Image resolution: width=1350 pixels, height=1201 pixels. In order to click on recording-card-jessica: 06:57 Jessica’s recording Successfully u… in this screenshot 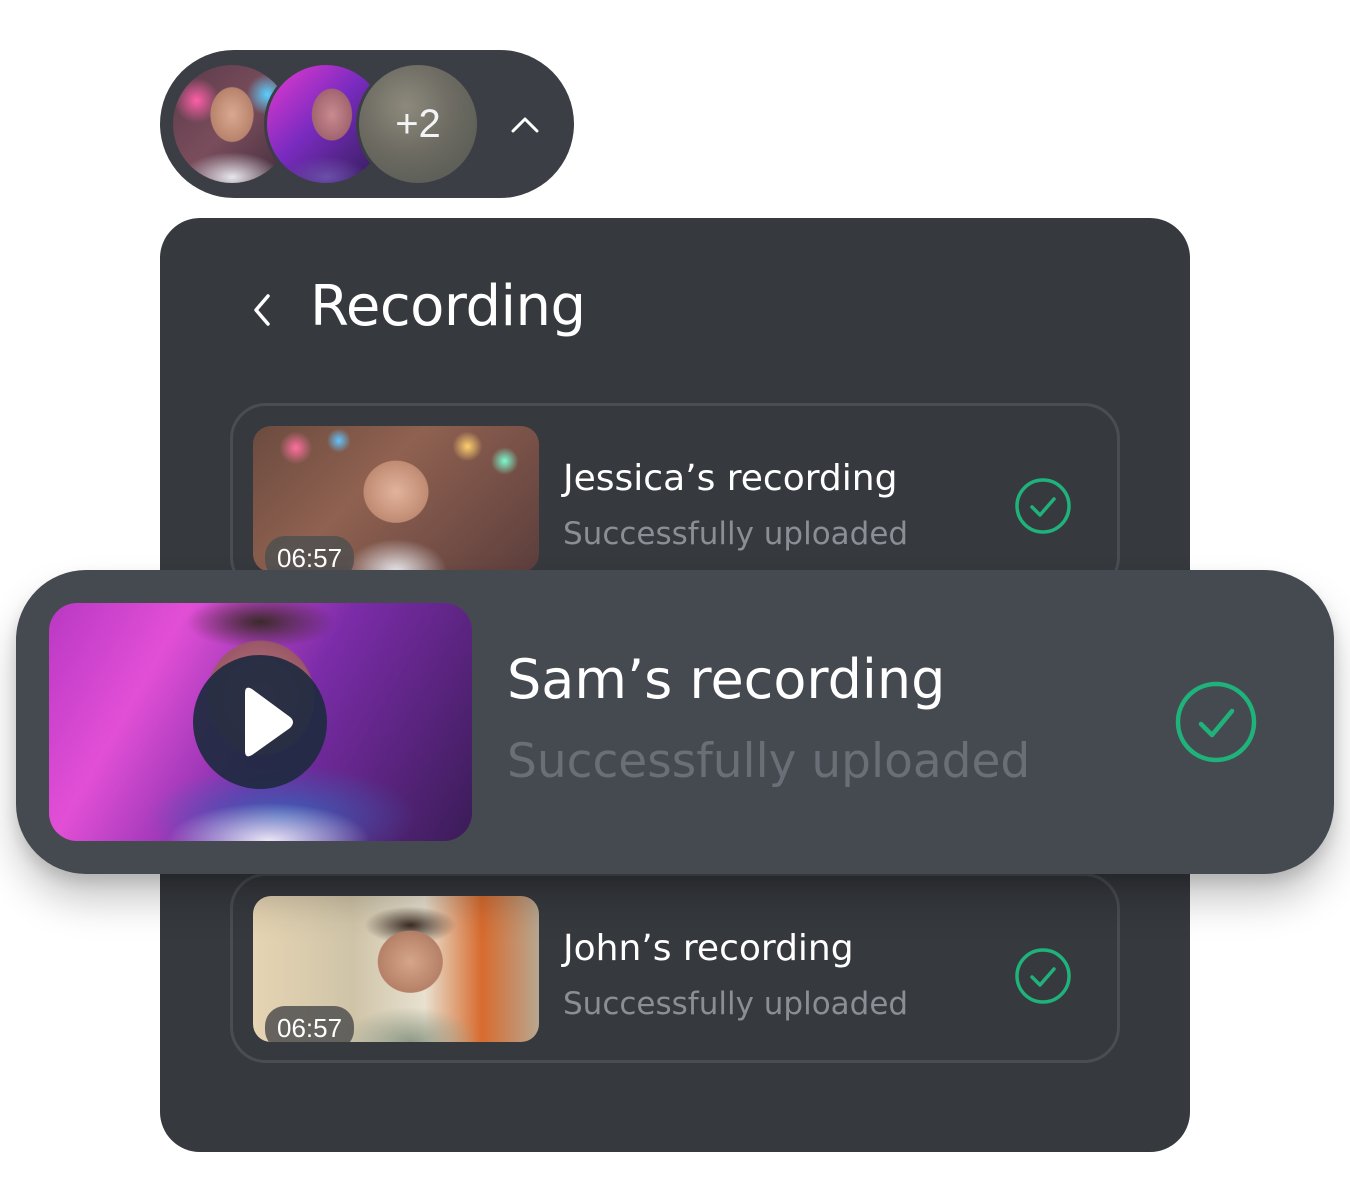, I will do `click(675, 498)`.